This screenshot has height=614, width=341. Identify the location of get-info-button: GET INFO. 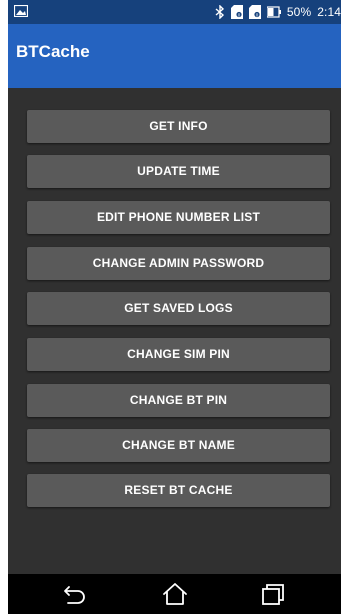
(178, 126).